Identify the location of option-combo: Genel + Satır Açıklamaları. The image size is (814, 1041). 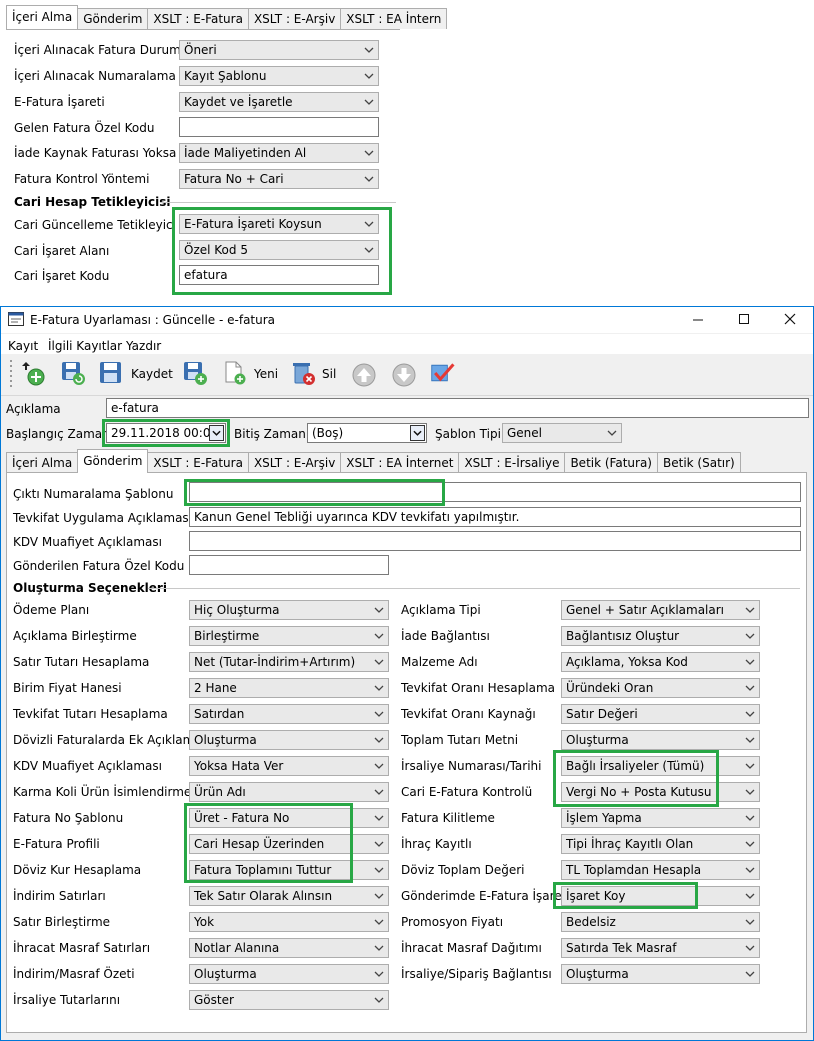
(660, 610).